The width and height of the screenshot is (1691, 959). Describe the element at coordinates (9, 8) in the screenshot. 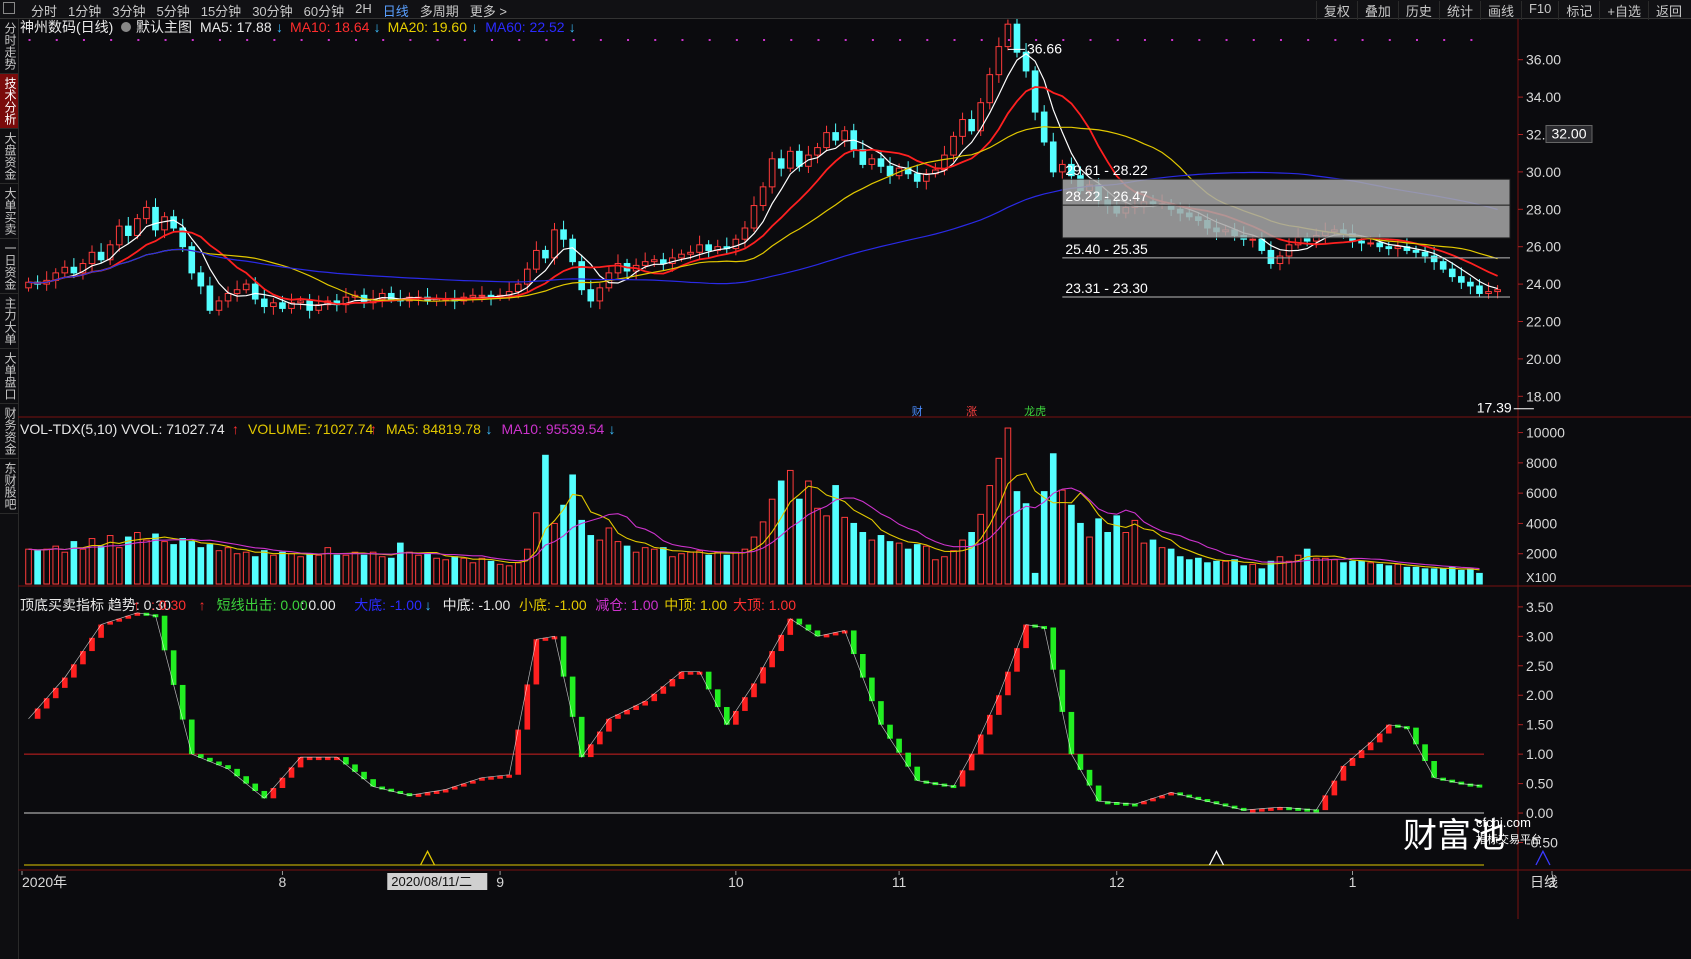

I see `panel-toggle-icon` at that location.